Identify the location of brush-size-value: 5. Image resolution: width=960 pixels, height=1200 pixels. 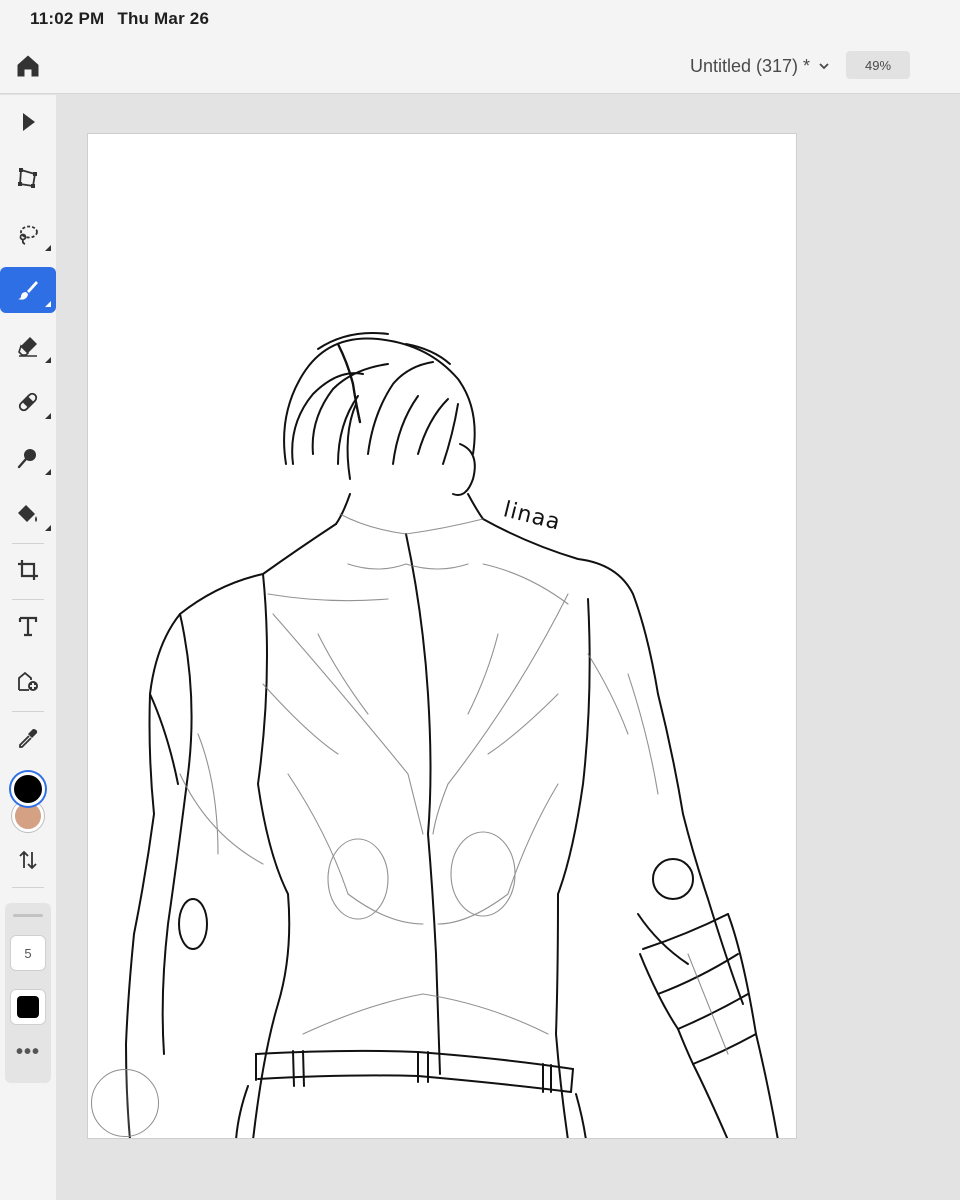
(28, 953).